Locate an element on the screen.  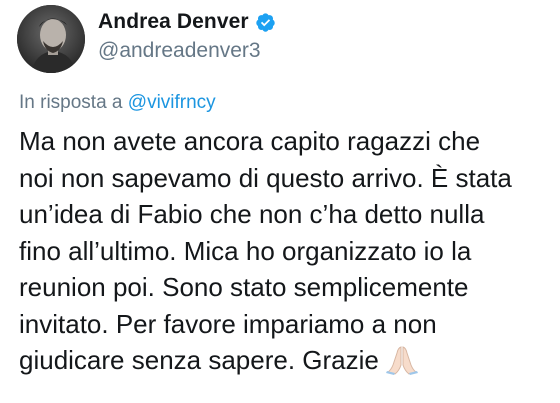
verified-badge-icon is located at coordinates (265, 22).